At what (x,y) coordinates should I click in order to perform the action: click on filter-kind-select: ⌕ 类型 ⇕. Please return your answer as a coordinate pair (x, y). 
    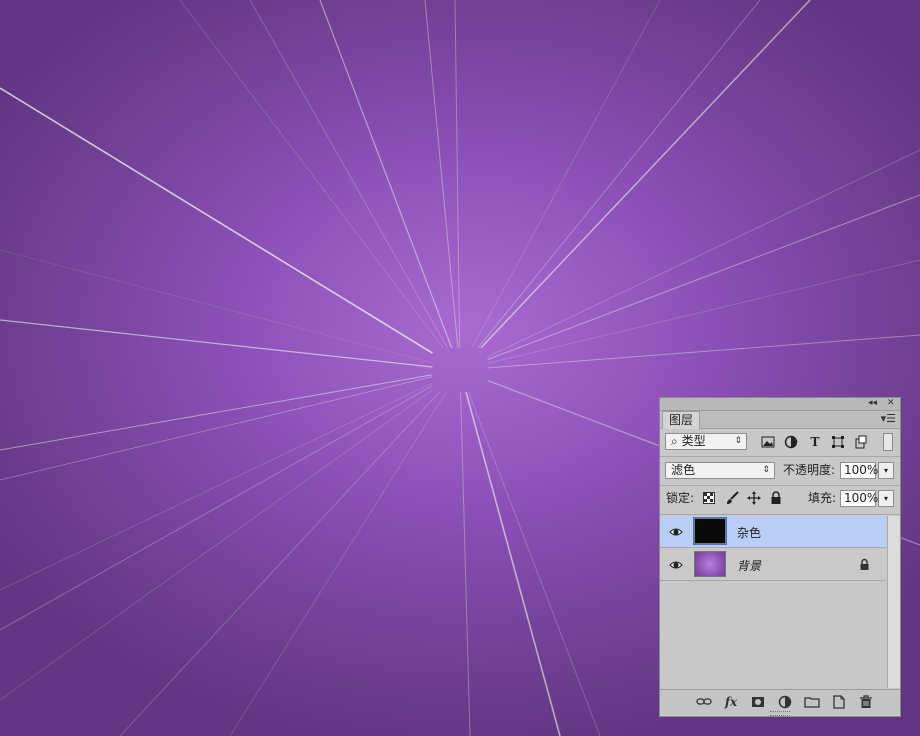
    Looking at the image, I should click on (706, 441).